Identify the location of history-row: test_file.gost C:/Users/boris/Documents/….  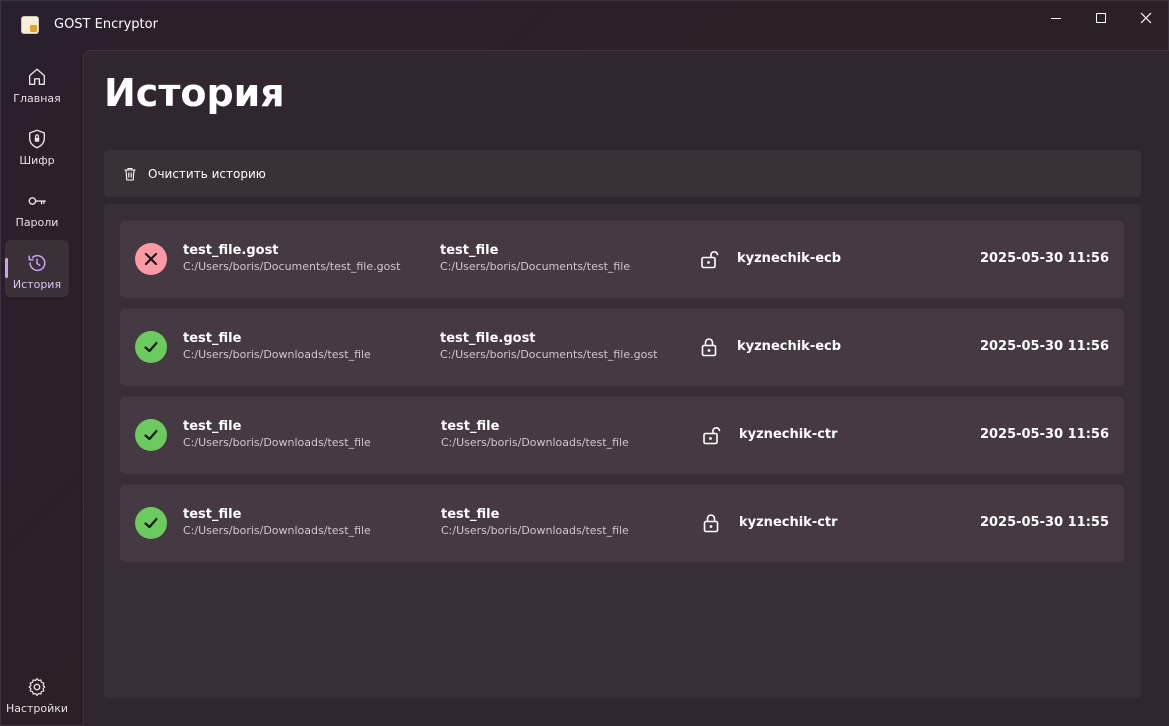
(622, 259).